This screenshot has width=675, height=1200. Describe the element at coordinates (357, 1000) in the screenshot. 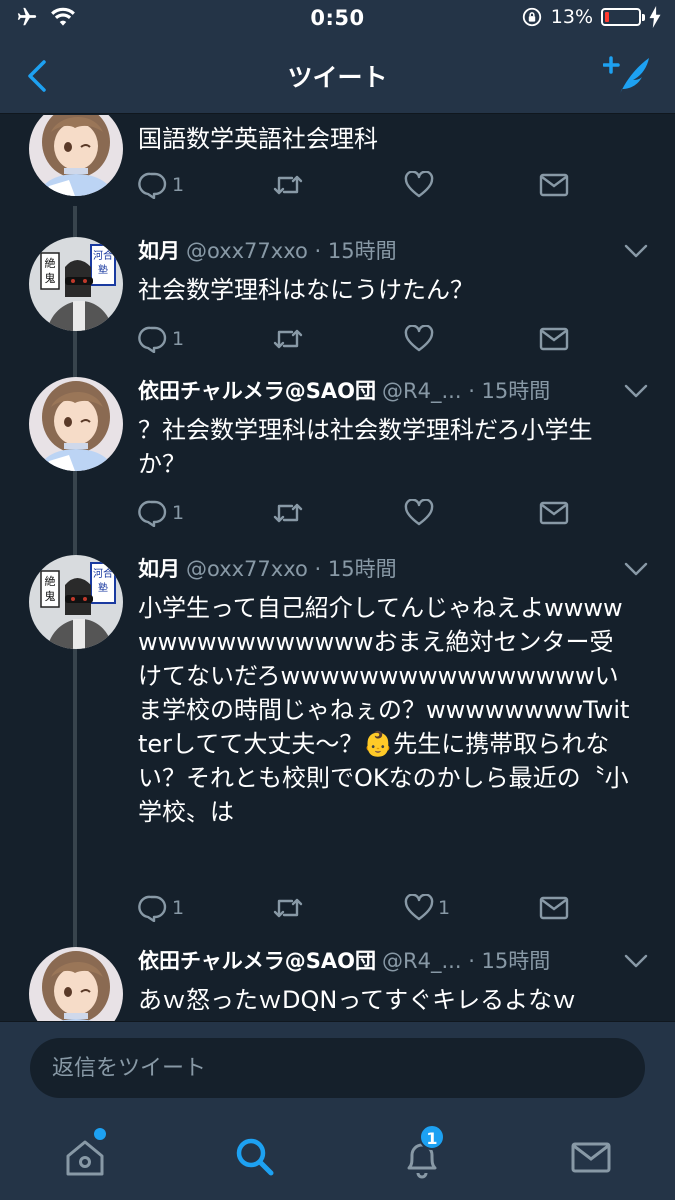

I see `tweet-text: あｗ怒ったｗDQNってすぐキレるよなｗ` at that location.